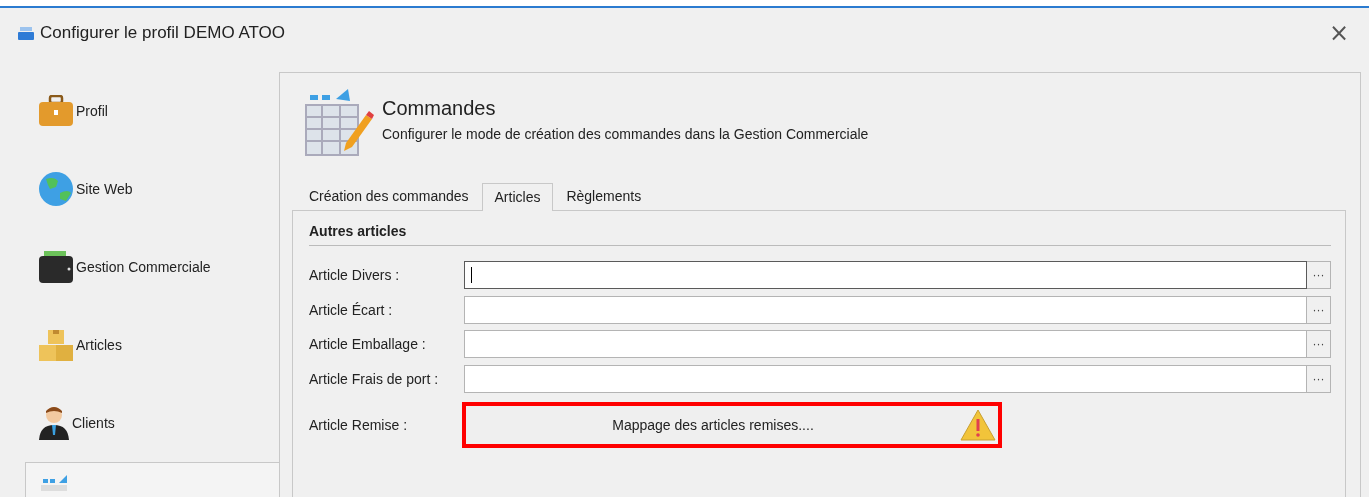 The height and width of the screenshot is (497, 1369). What do you see at coordinates (56, 189) in the screenshot?
I see `globe-icon` at bounding box center [56, 189].